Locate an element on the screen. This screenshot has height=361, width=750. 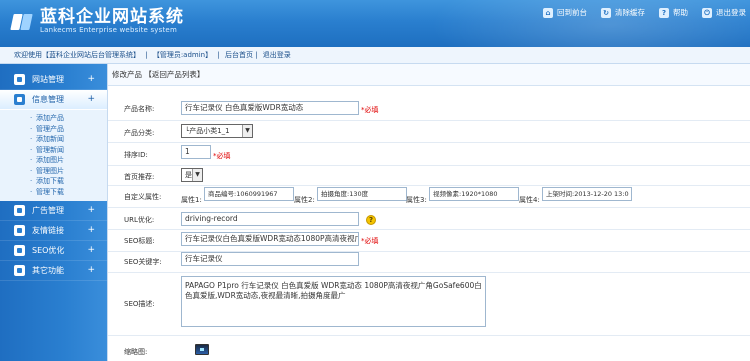
sidebar-item-manage-product: 管理产品 is located at coordinates (53, 129).